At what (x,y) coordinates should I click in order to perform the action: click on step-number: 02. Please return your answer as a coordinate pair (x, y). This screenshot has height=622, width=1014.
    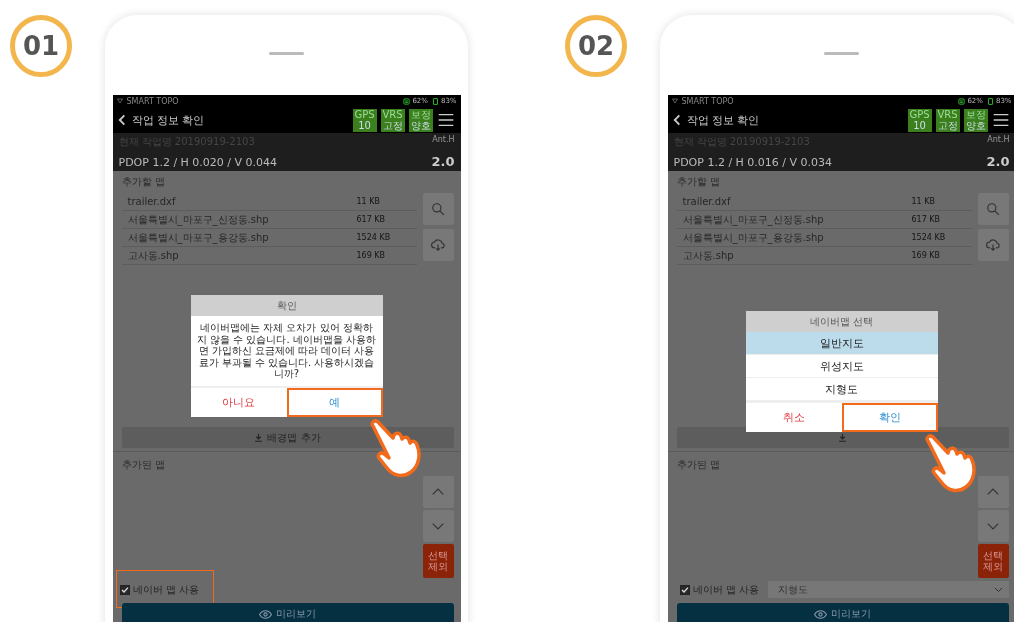
    Looking at the image, I should click on (596, 46).